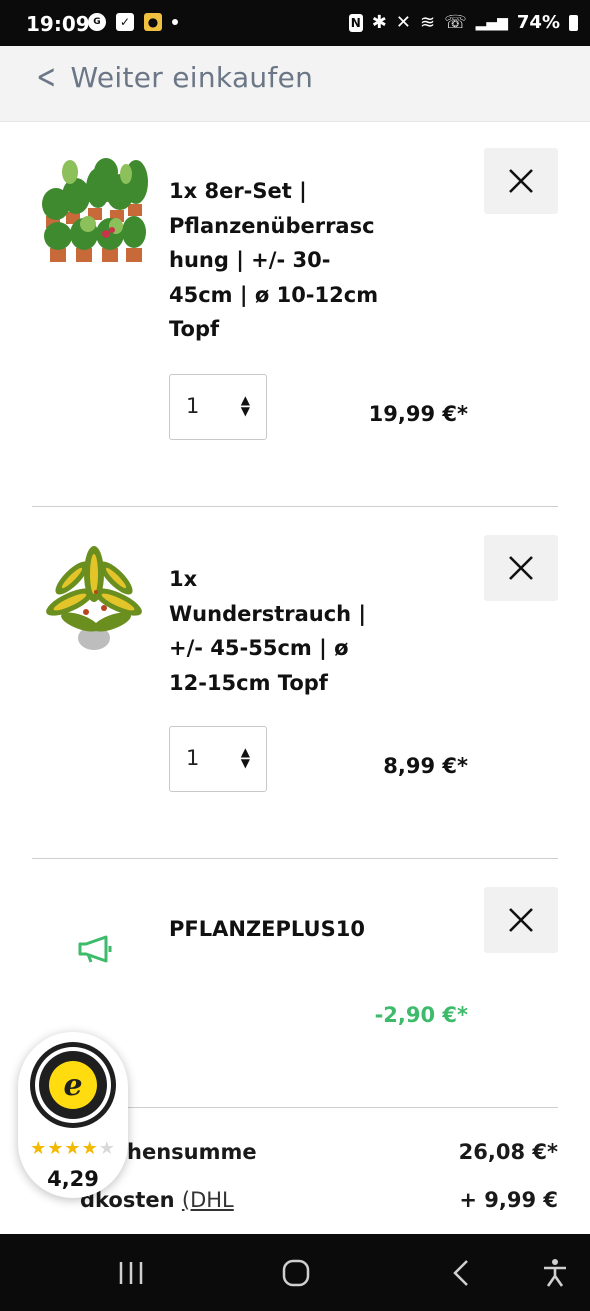 The image size is (590, 1311). Describe the element at coordinates (73, 1148) in the screenshot. I see `rating-stars: ★★★★★` at that location.